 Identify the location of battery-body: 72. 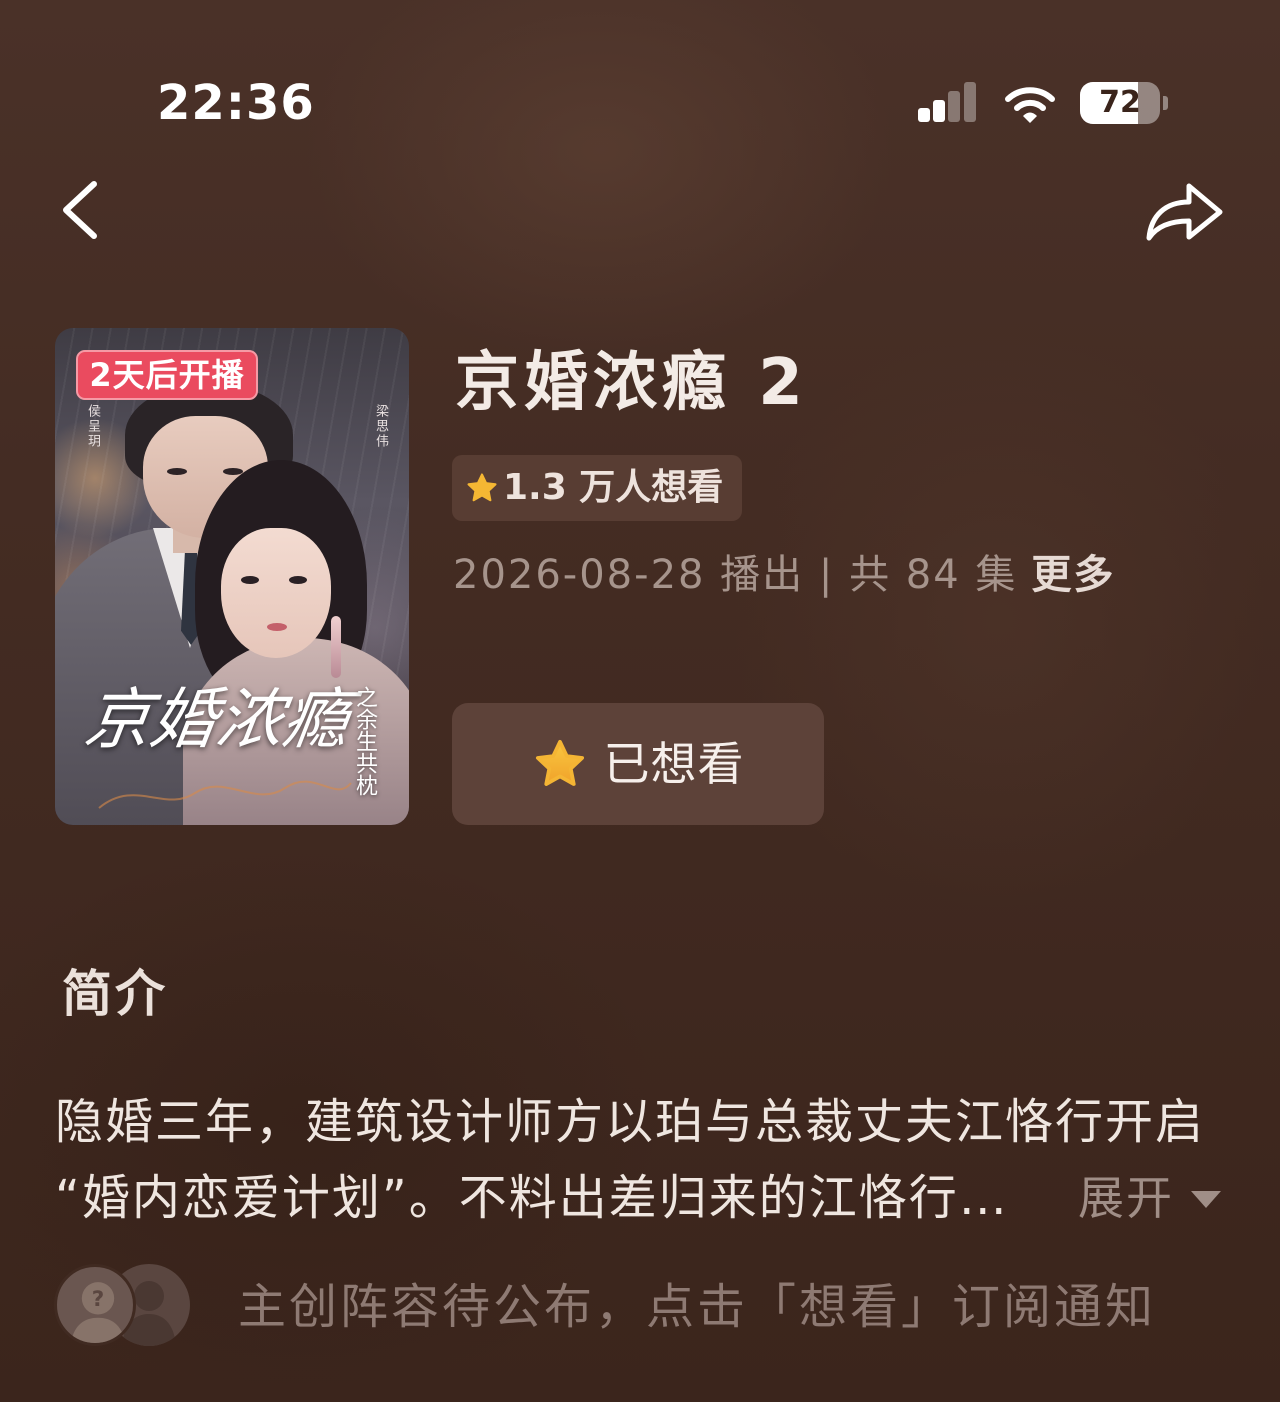
(1120, 103).